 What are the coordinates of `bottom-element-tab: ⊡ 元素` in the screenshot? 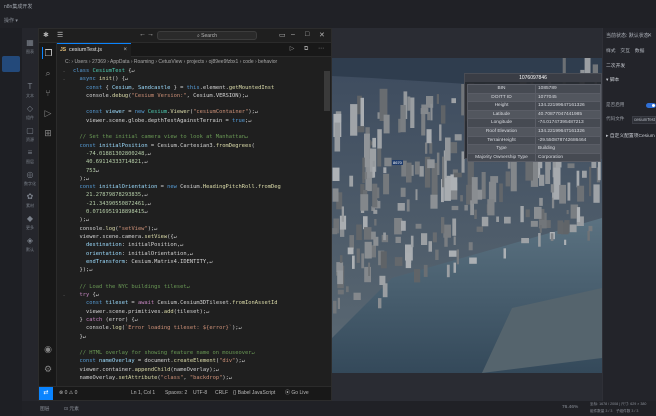 It's located at (71, 408).